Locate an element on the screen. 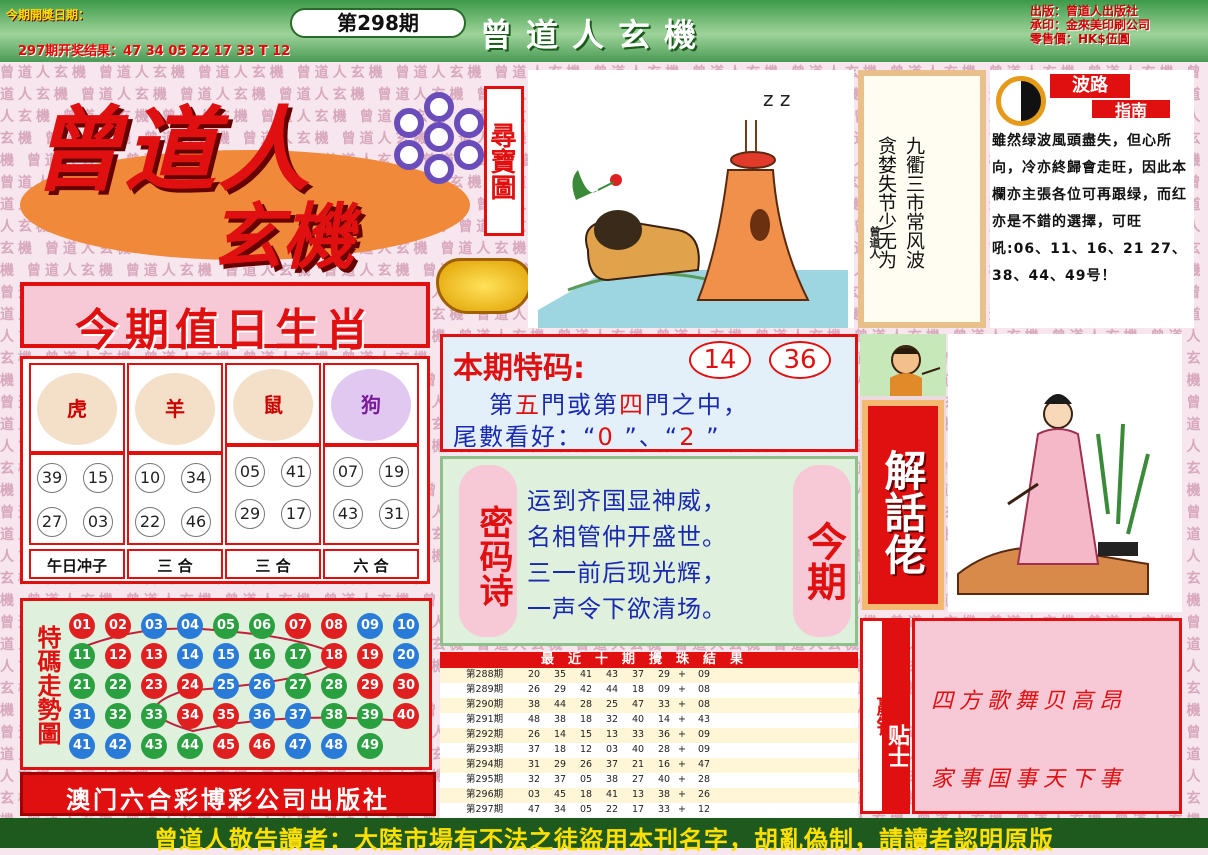 This screenshot has width=1208, height=855. special-number-box: 本期特码: 14 36 第五門或第四門之中， 尾數看好：“0 ”、“2 ” is located at coordinates (649, 393).